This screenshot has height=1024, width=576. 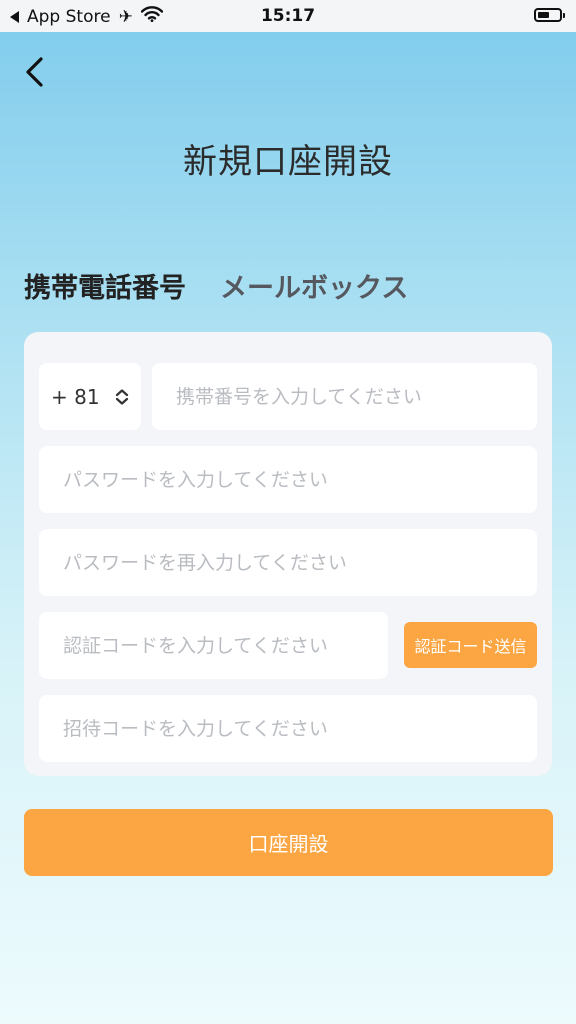 I want to click on password-confirm-field, so click(x=288, y=562).